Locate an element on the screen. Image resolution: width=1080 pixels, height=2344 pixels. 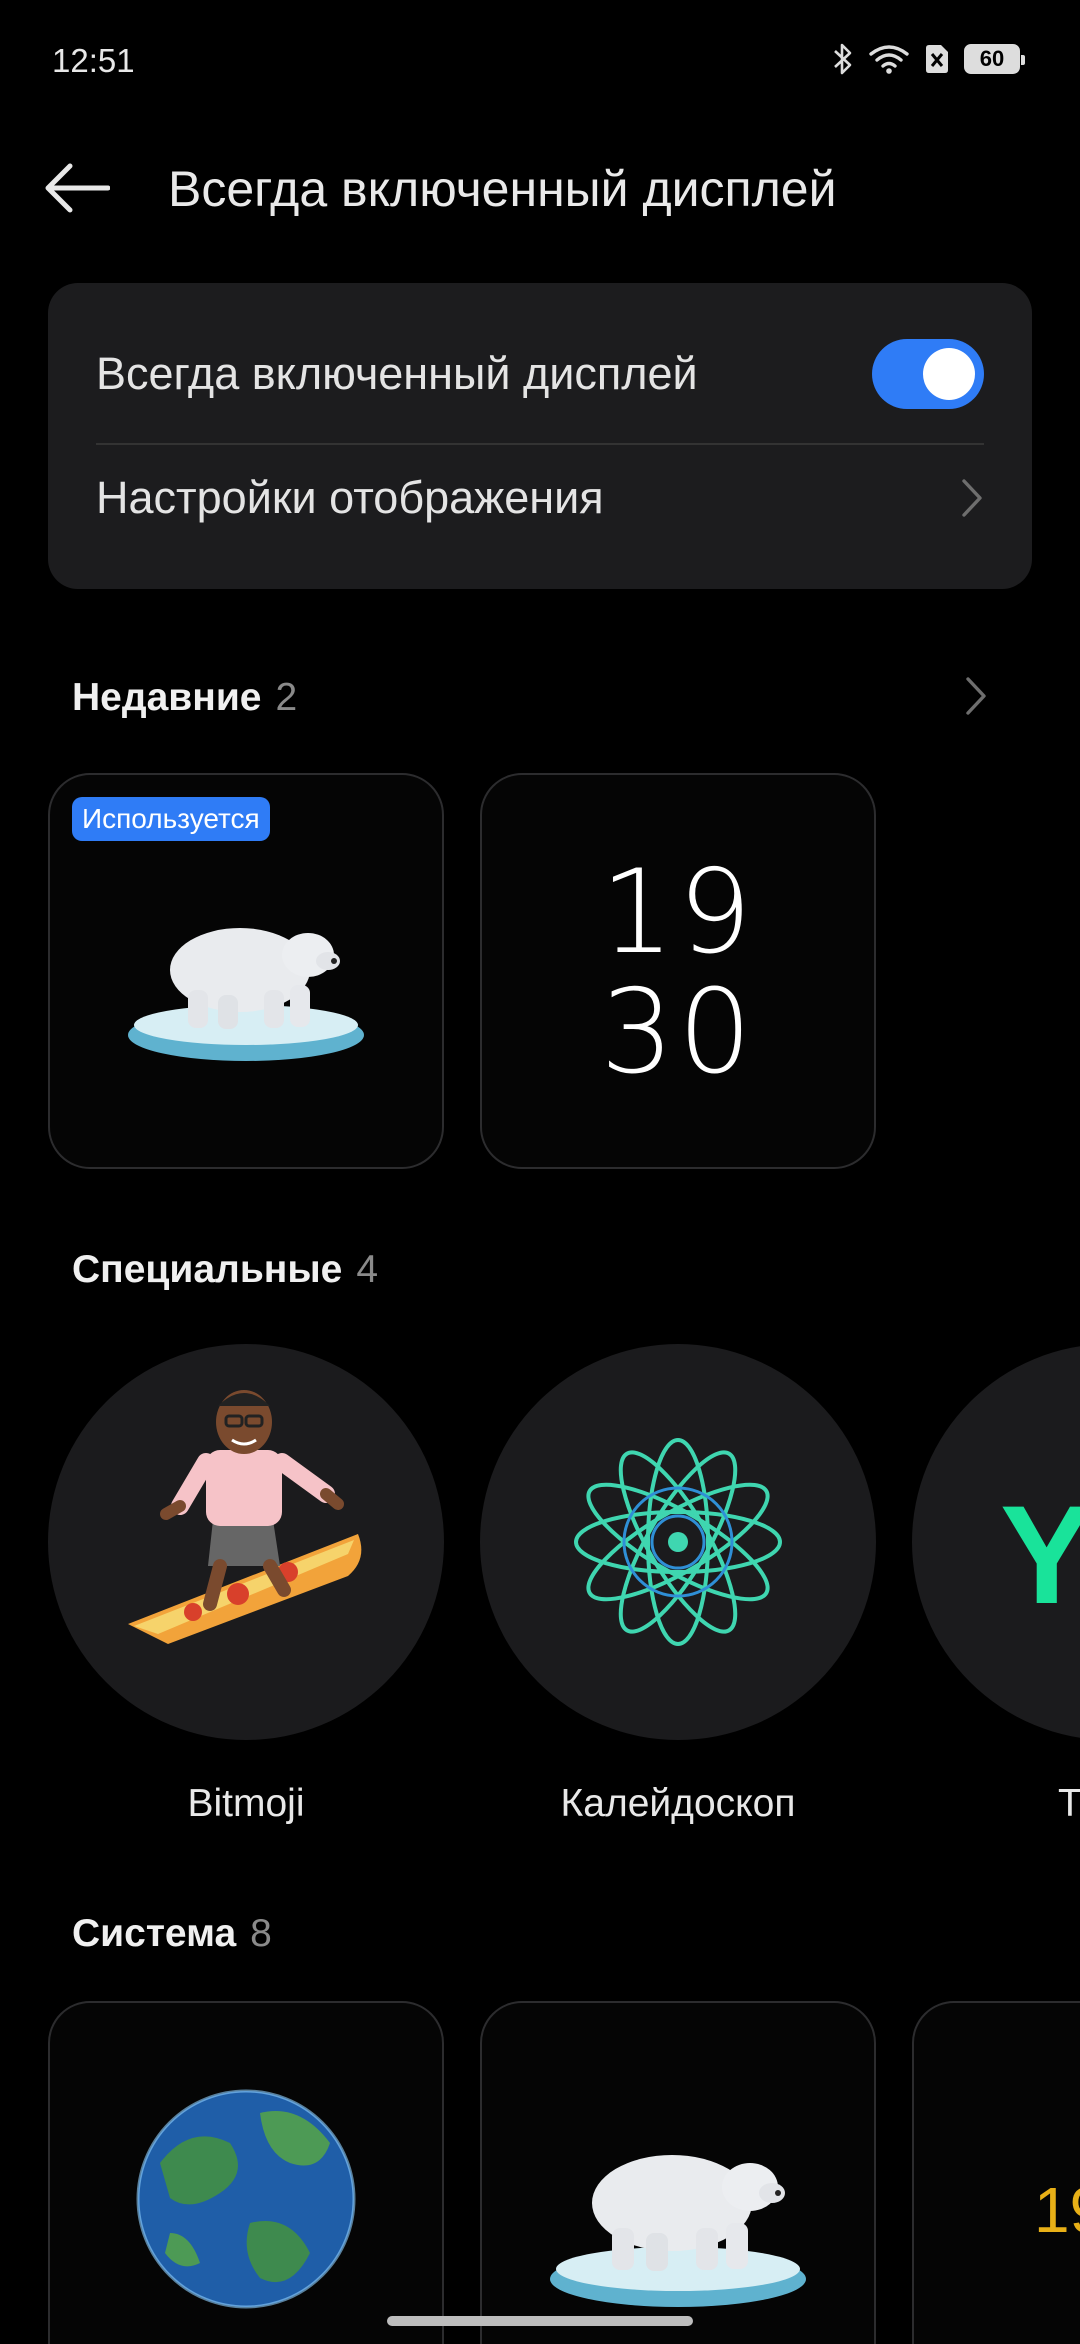
system-tile-polar-bear is located at coordinates (678, 2172).